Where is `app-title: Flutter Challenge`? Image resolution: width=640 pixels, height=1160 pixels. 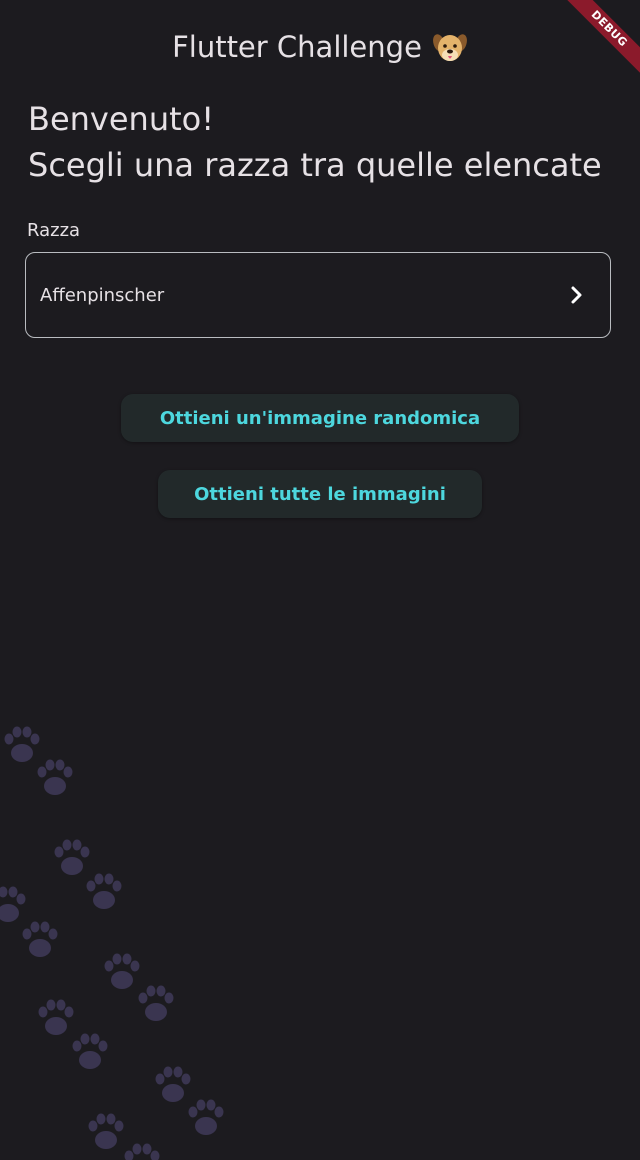 app-title: Flutter Challenge is located at coordinates (297, 47).